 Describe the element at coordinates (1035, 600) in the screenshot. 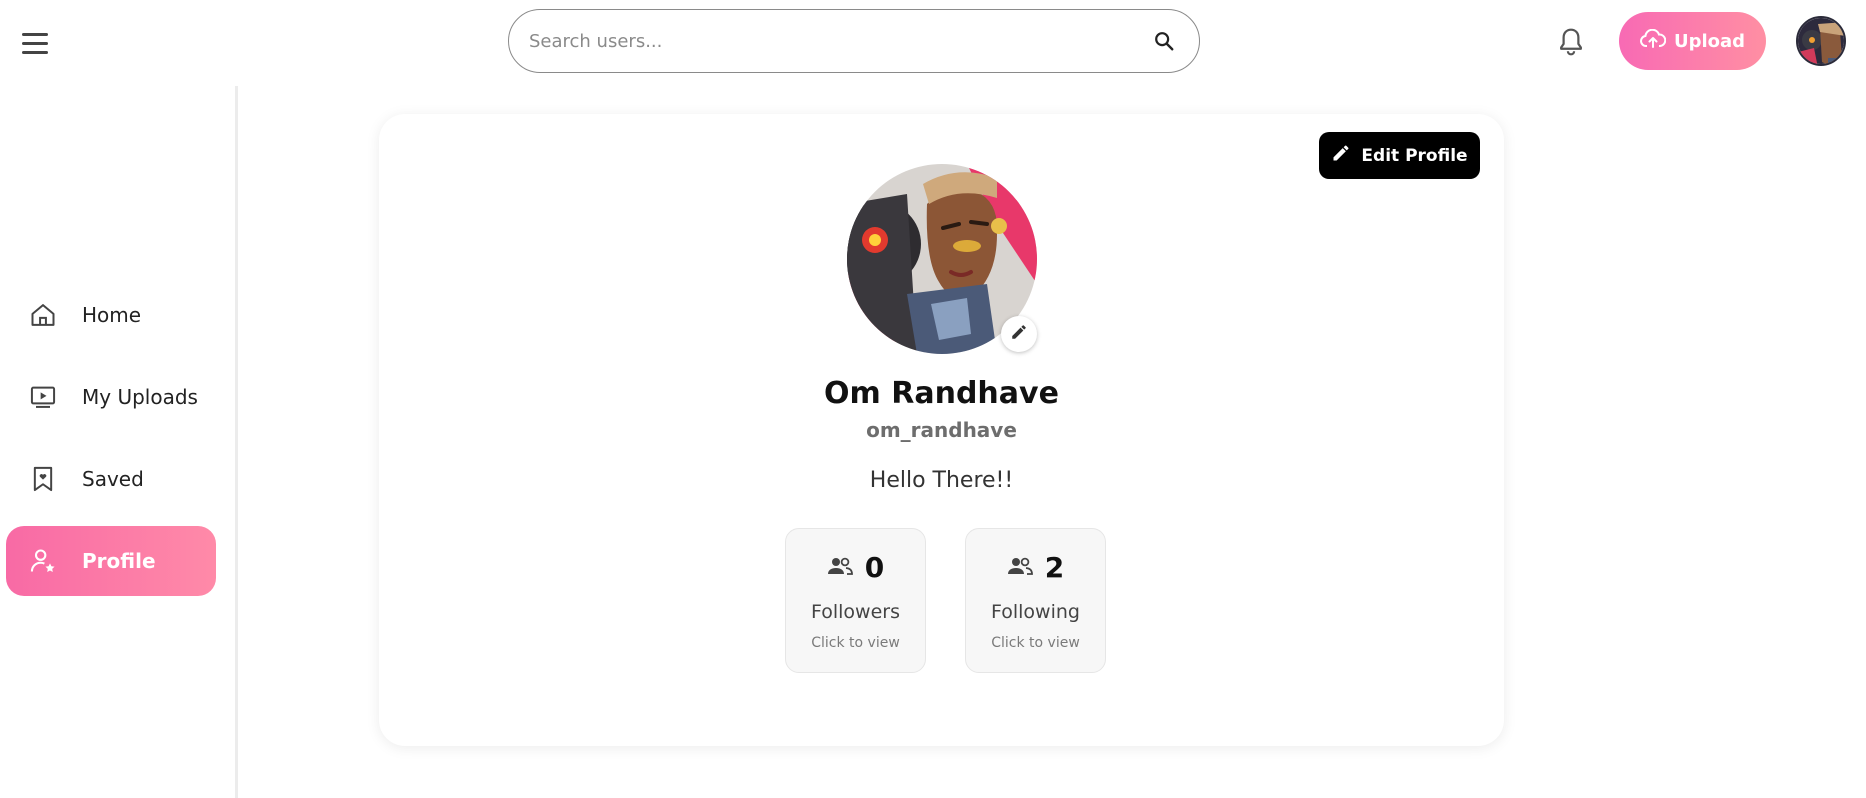

I see `following-card: 2 Following Click to view` at that location.